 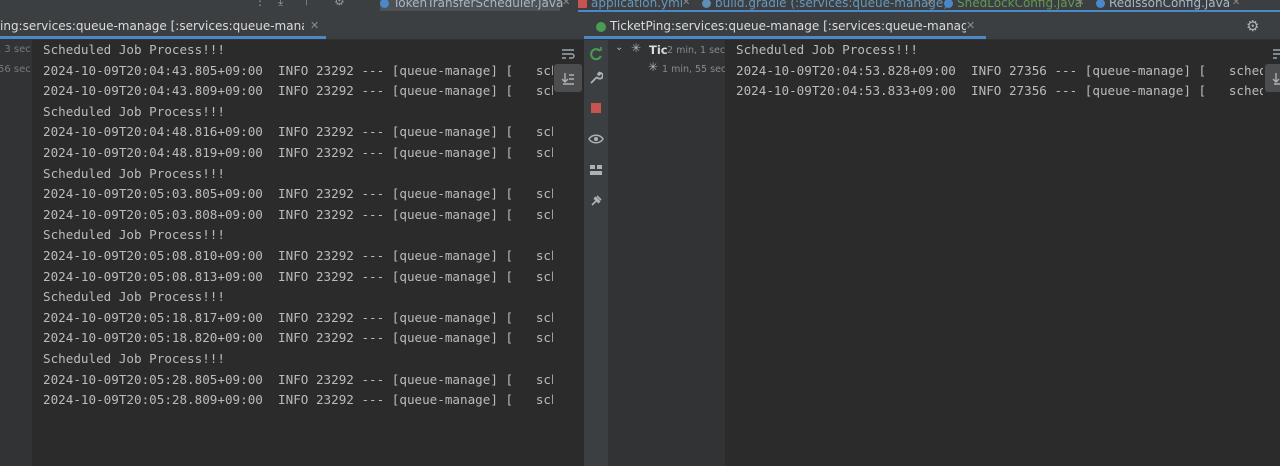 What do you see at coordinates (596, 78) in the screenshot?
I see `settings-wrench-icon` at bounding box center [596, 78].